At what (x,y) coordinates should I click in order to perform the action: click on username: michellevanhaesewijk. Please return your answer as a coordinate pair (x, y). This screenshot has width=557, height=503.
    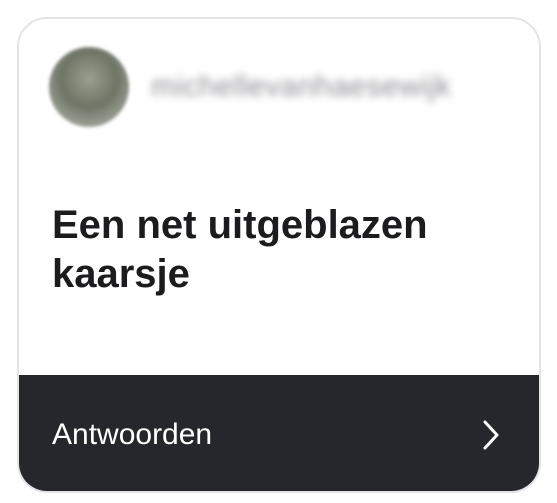
    Looking at the image, I should click on (301, 87).